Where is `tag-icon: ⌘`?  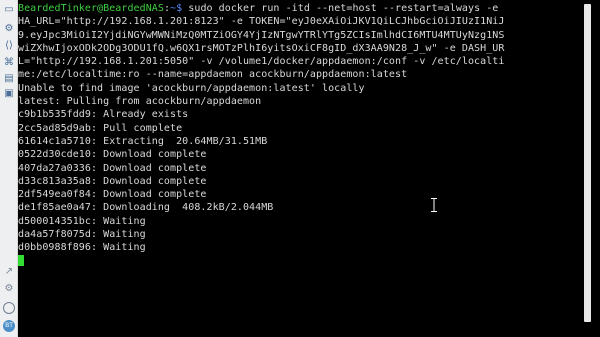
tag-icon: ⌘ is located at coordinates (9, 63).